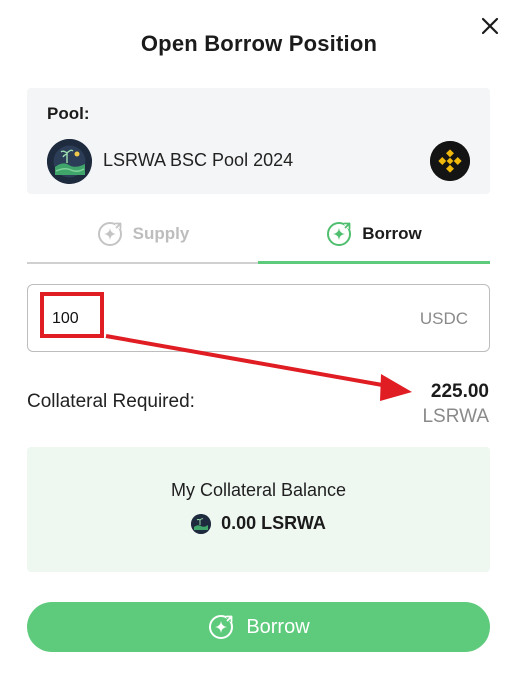  Describe the element at coordinates (72, 315) in the screenshot. I see `amount-highlight-annotation` at that location.